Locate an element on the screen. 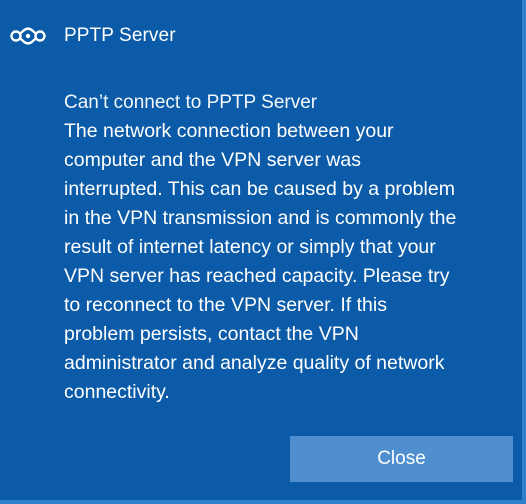 Image resolution: width=526 pixels, height=504 pixels. close-button: Close is located at coordinates (401, 459).